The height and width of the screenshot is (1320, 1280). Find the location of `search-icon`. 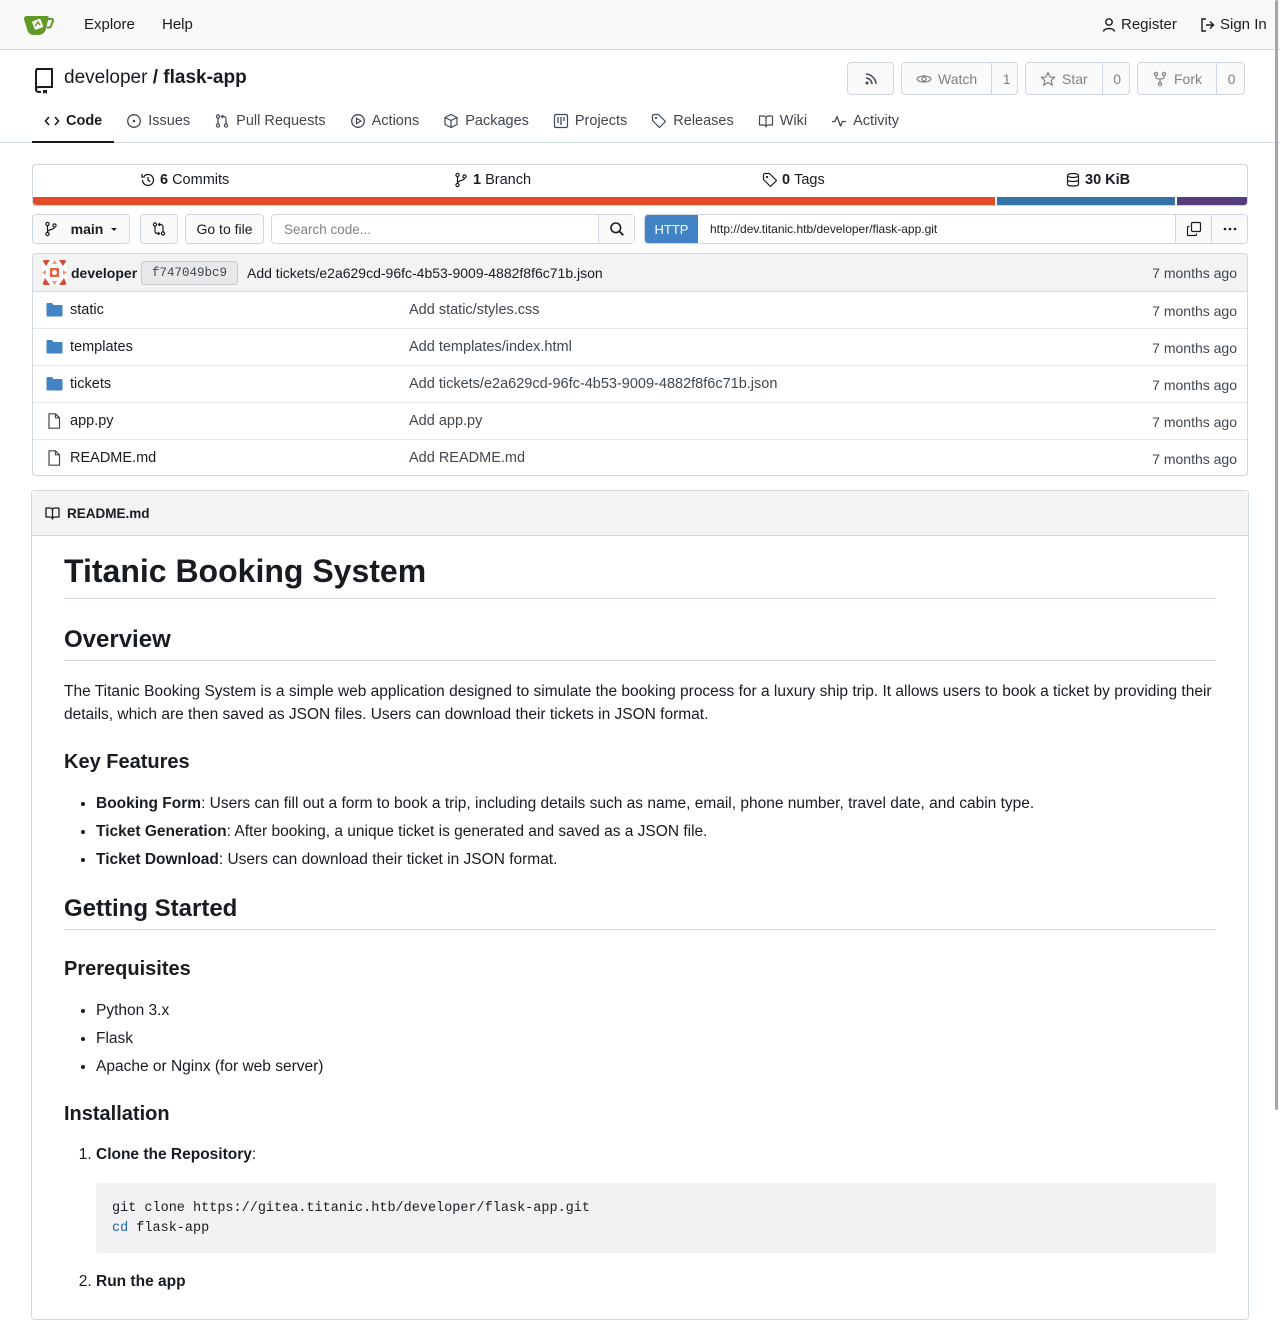

search-icon is located at coordinates (616, 229).